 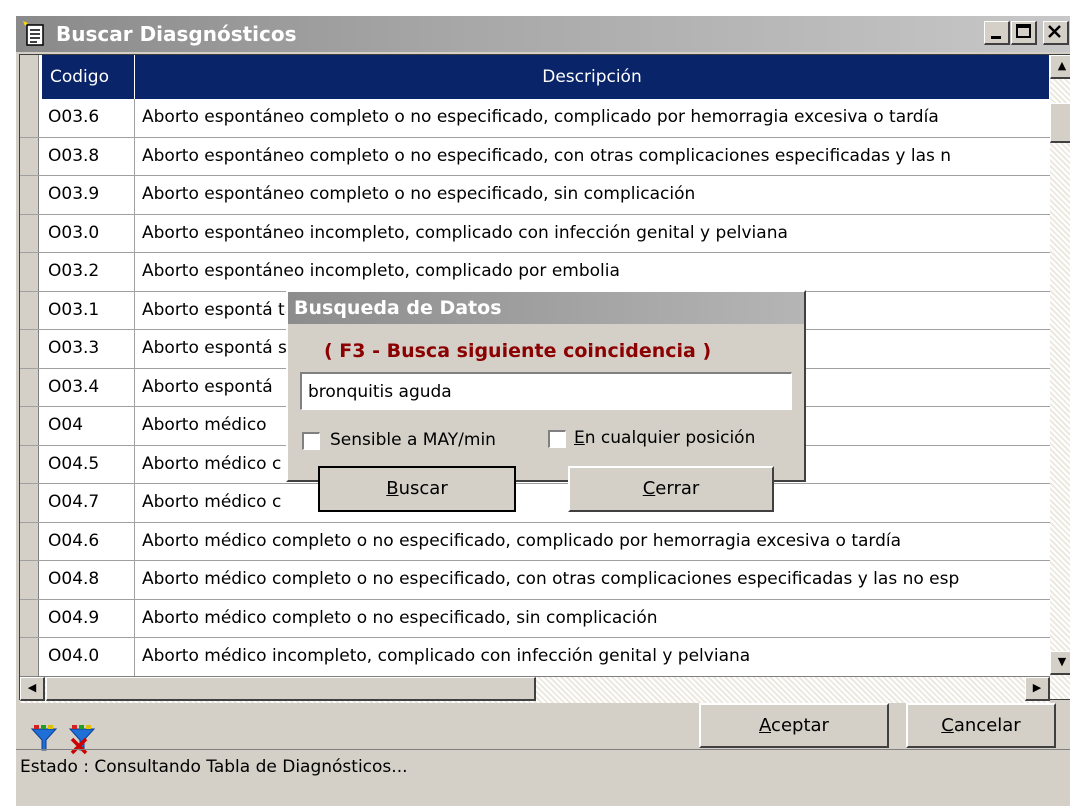 I want to click on case-sensitive-checkbox, so click(x=311, y=441).